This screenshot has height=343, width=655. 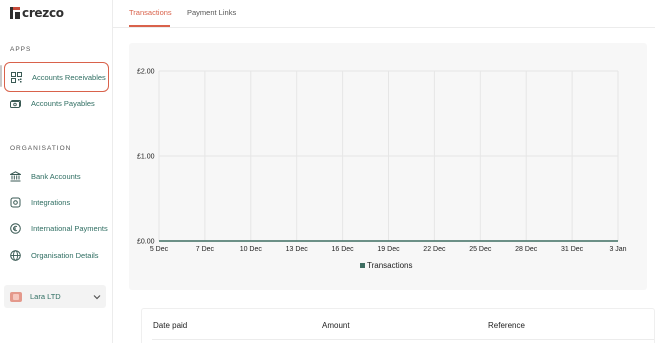 I want to click on chevron-down-icon, so click(x=97, y=297).